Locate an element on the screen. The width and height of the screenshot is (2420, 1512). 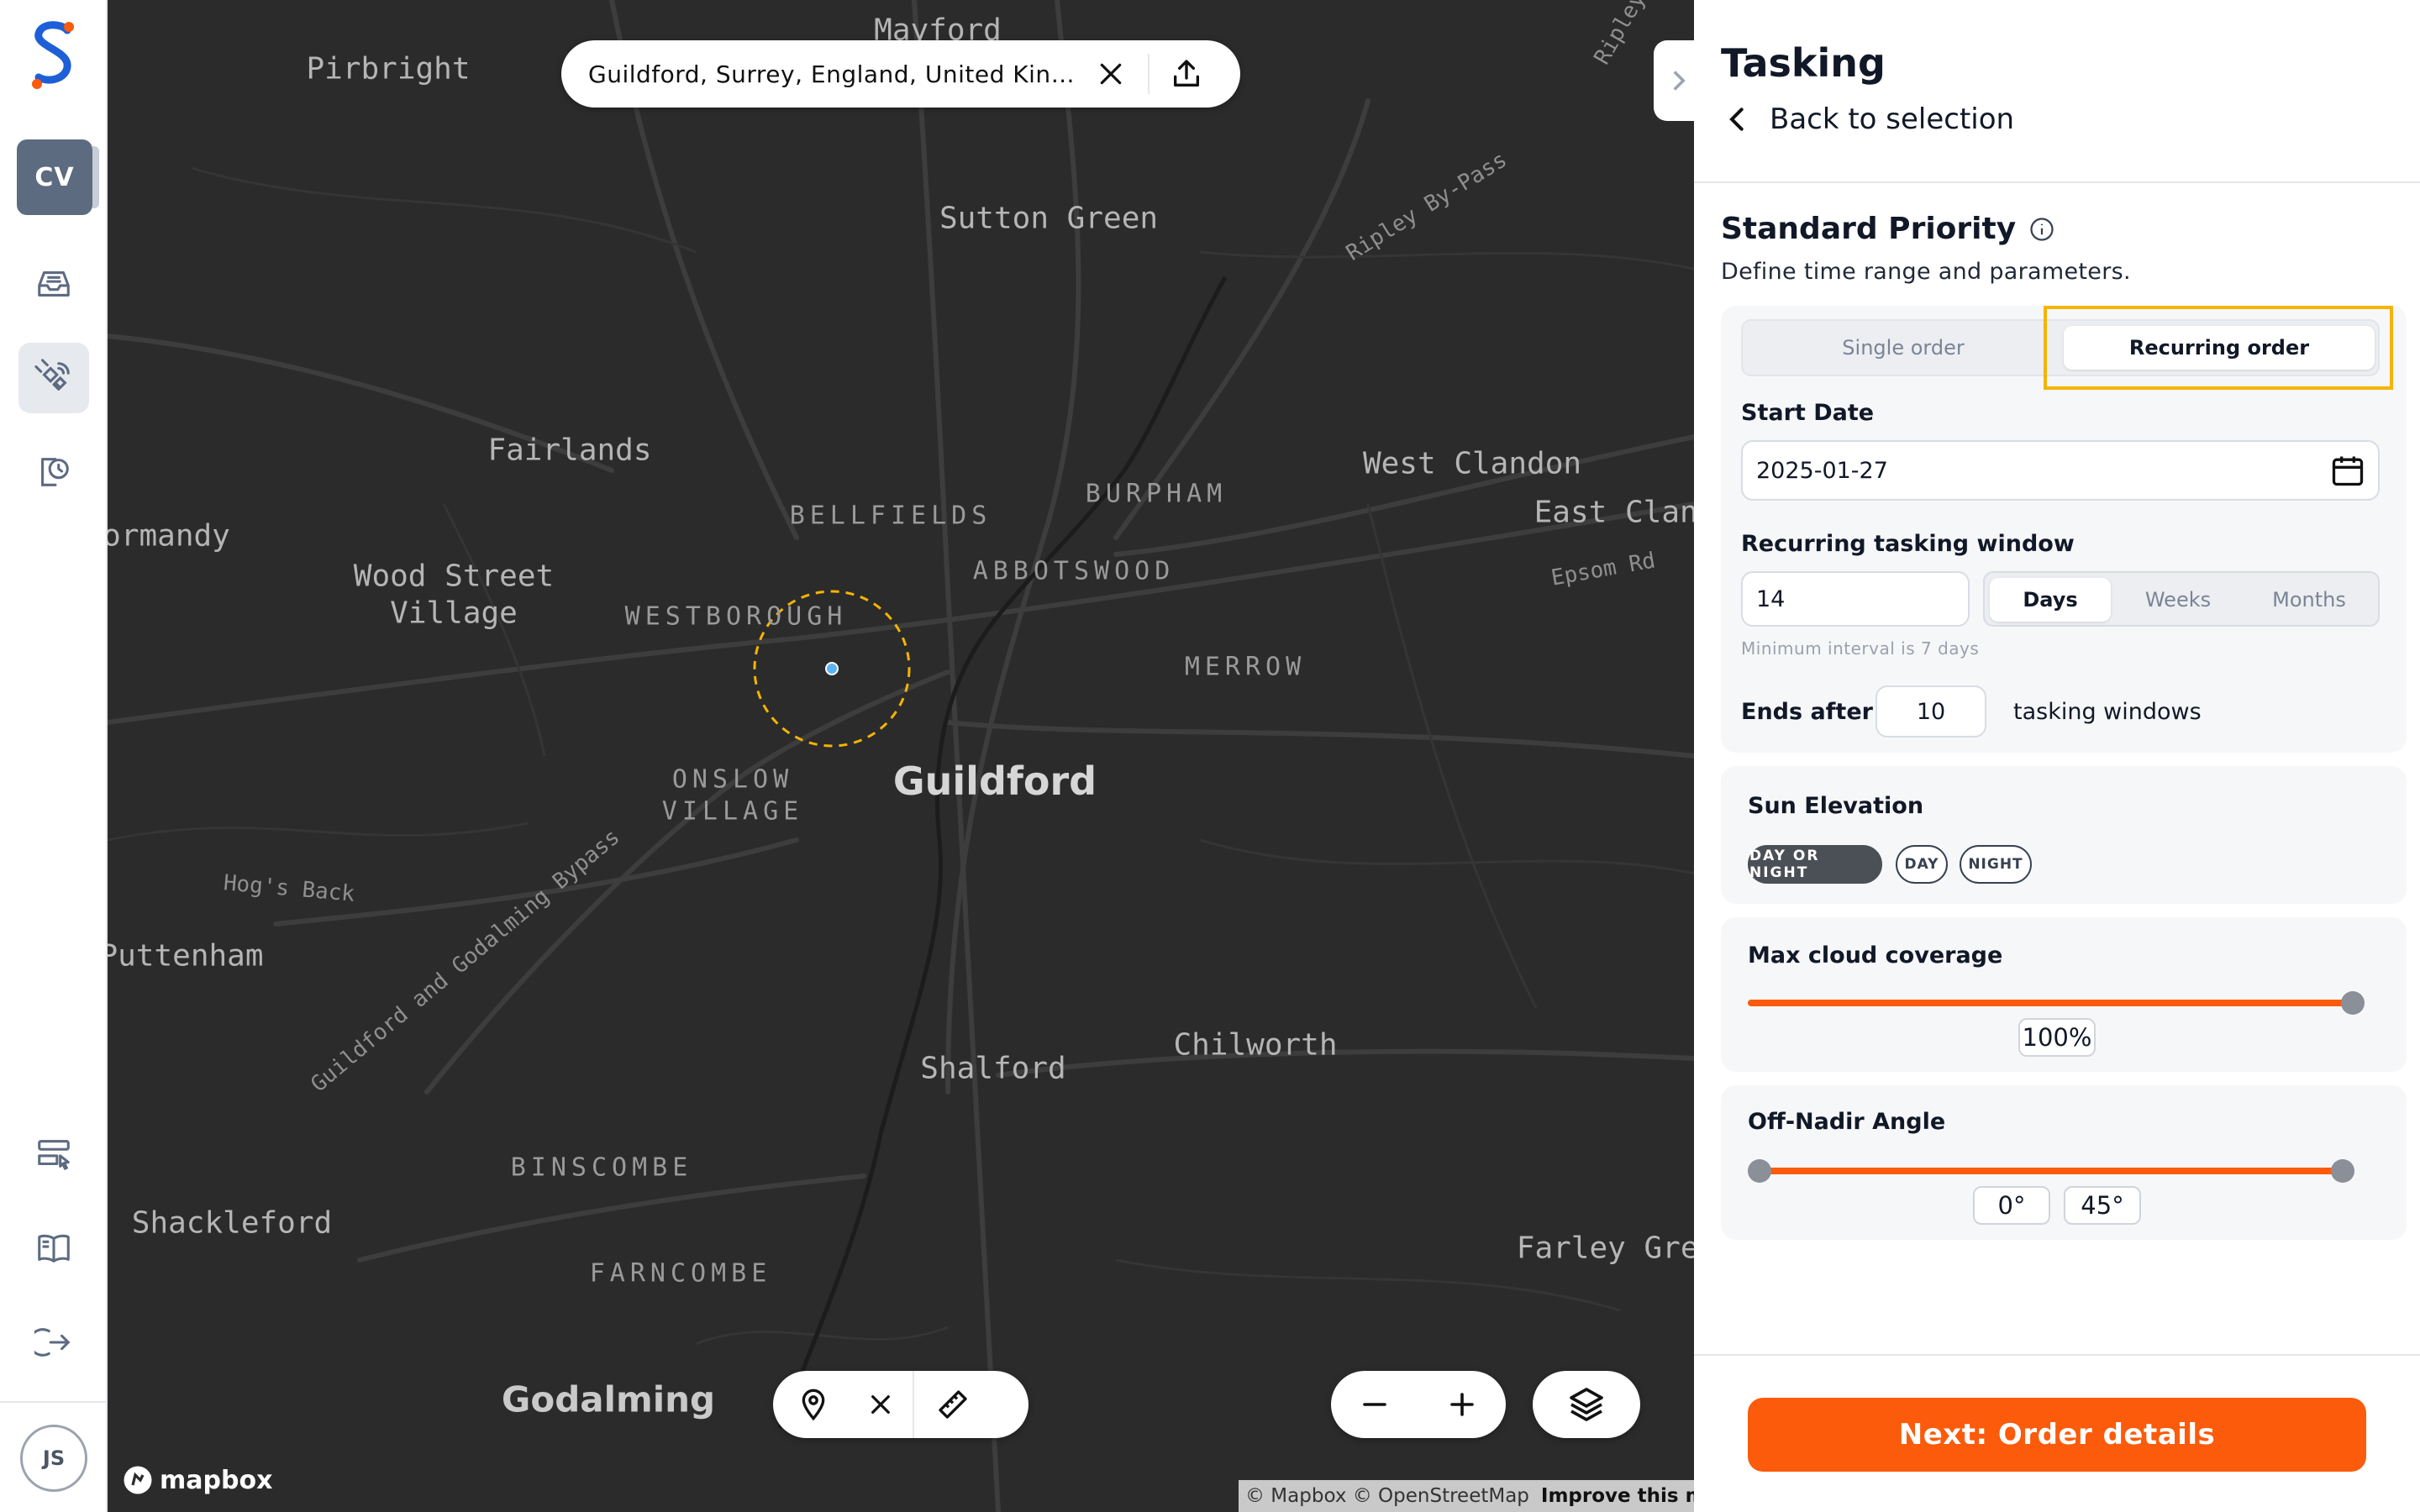
map-label: Chilworth is located at coordinates (1255, 1045).